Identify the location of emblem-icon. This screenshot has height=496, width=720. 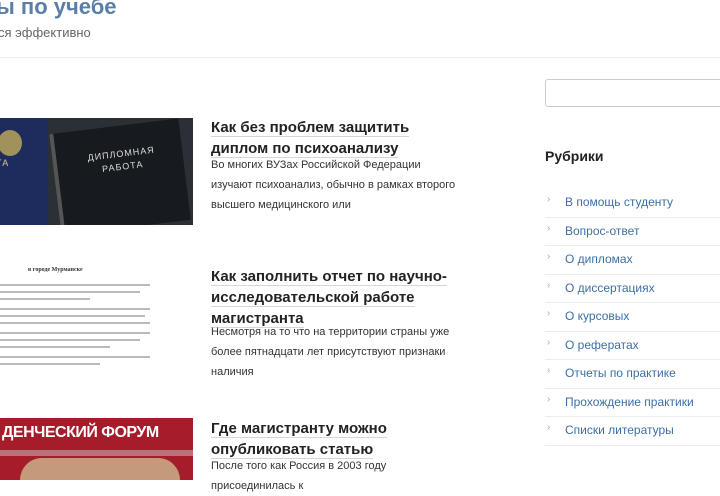
(11, 143).